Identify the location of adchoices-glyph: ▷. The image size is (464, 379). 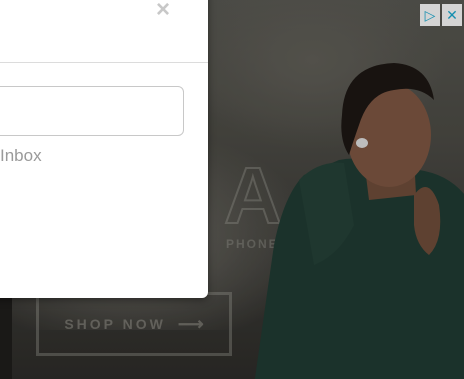
(430, 14).